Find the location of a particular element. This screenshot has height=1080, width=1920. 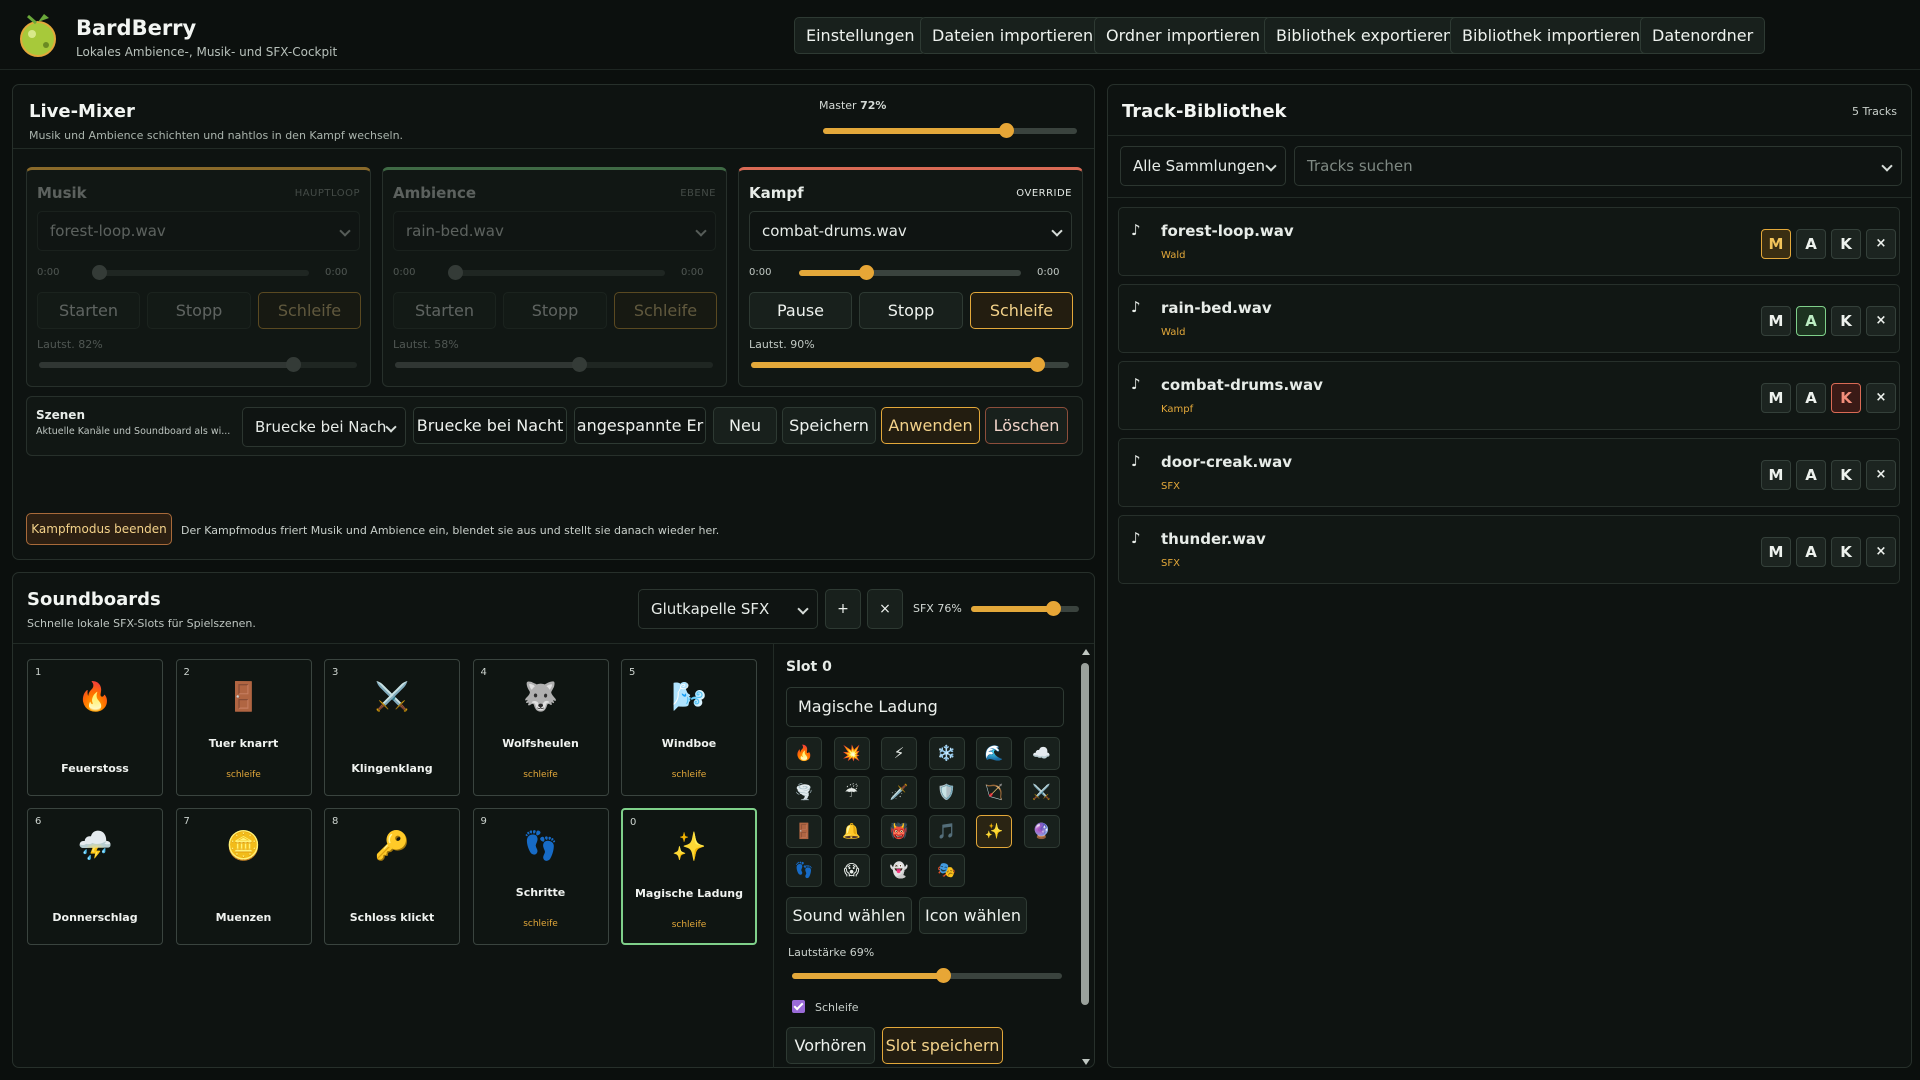

choose-sound-button: Sound wählen is located at coordinates (849, 915).